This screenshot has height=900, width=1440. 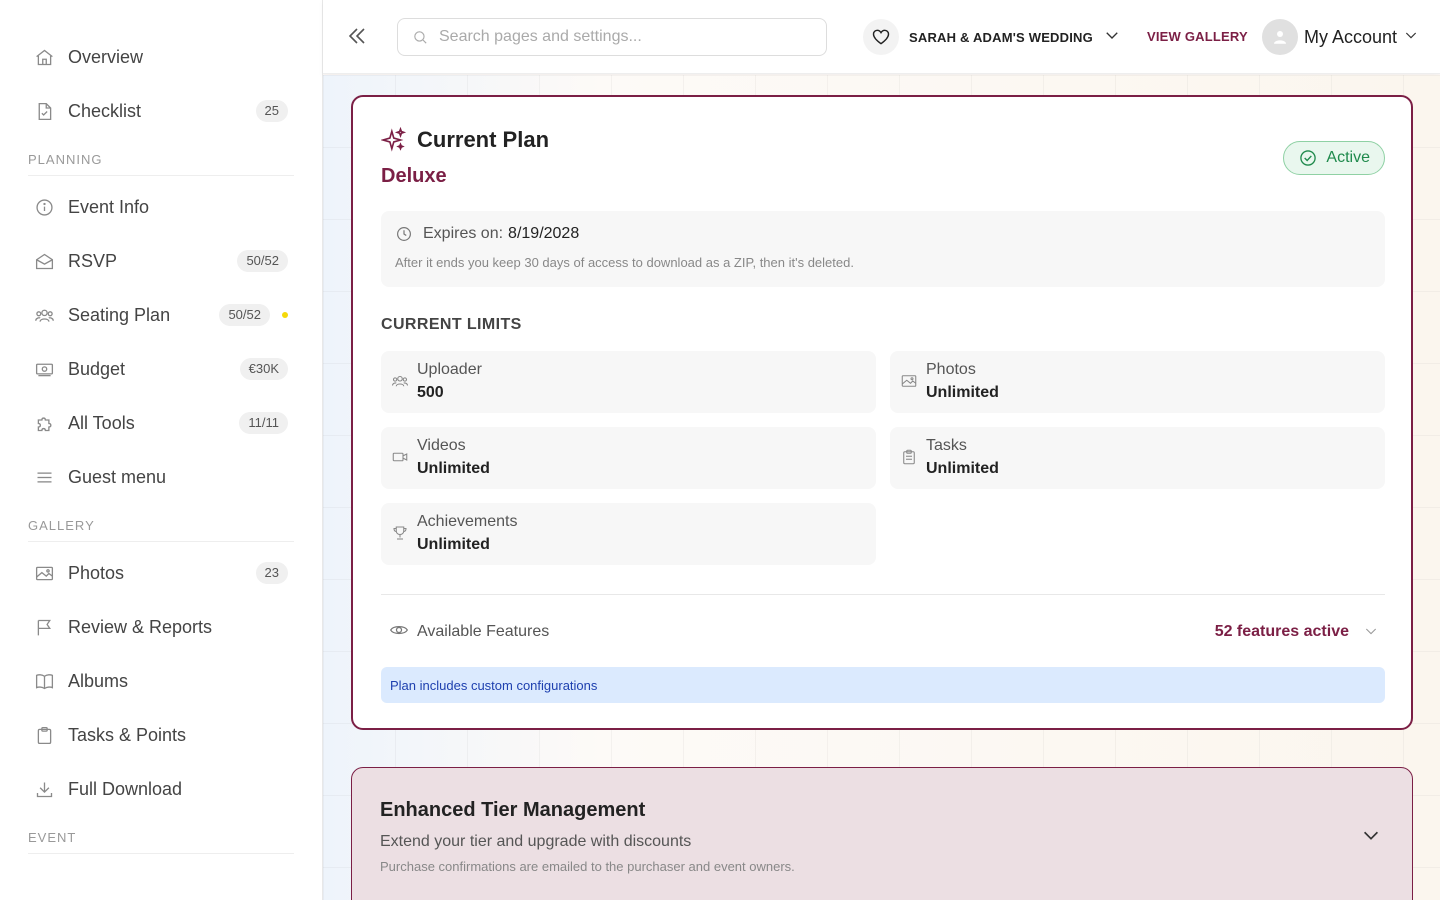 What do you see at coordinates (125, 788) in the screenshot?
I see `sidebar-item-label: Full Download` at bounding box center [125, 788].